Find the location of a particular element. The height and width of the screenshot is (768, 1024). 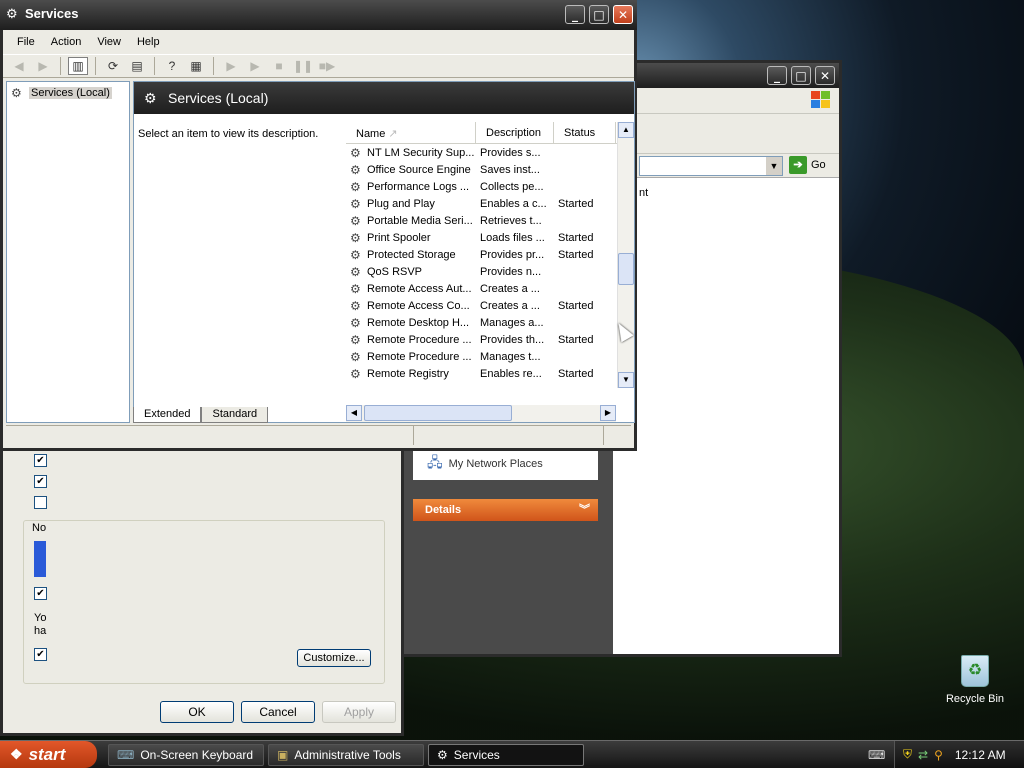

column-header-name: Name ↗ is located at coordinates (411, 132).